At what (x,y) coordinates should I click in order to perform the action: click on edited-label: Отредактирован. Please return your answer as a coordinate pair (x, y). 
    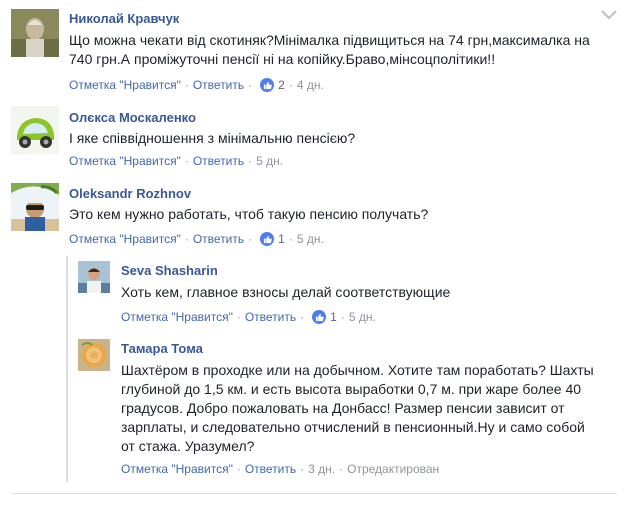
    Looking at the image, I should click on (393, 469).